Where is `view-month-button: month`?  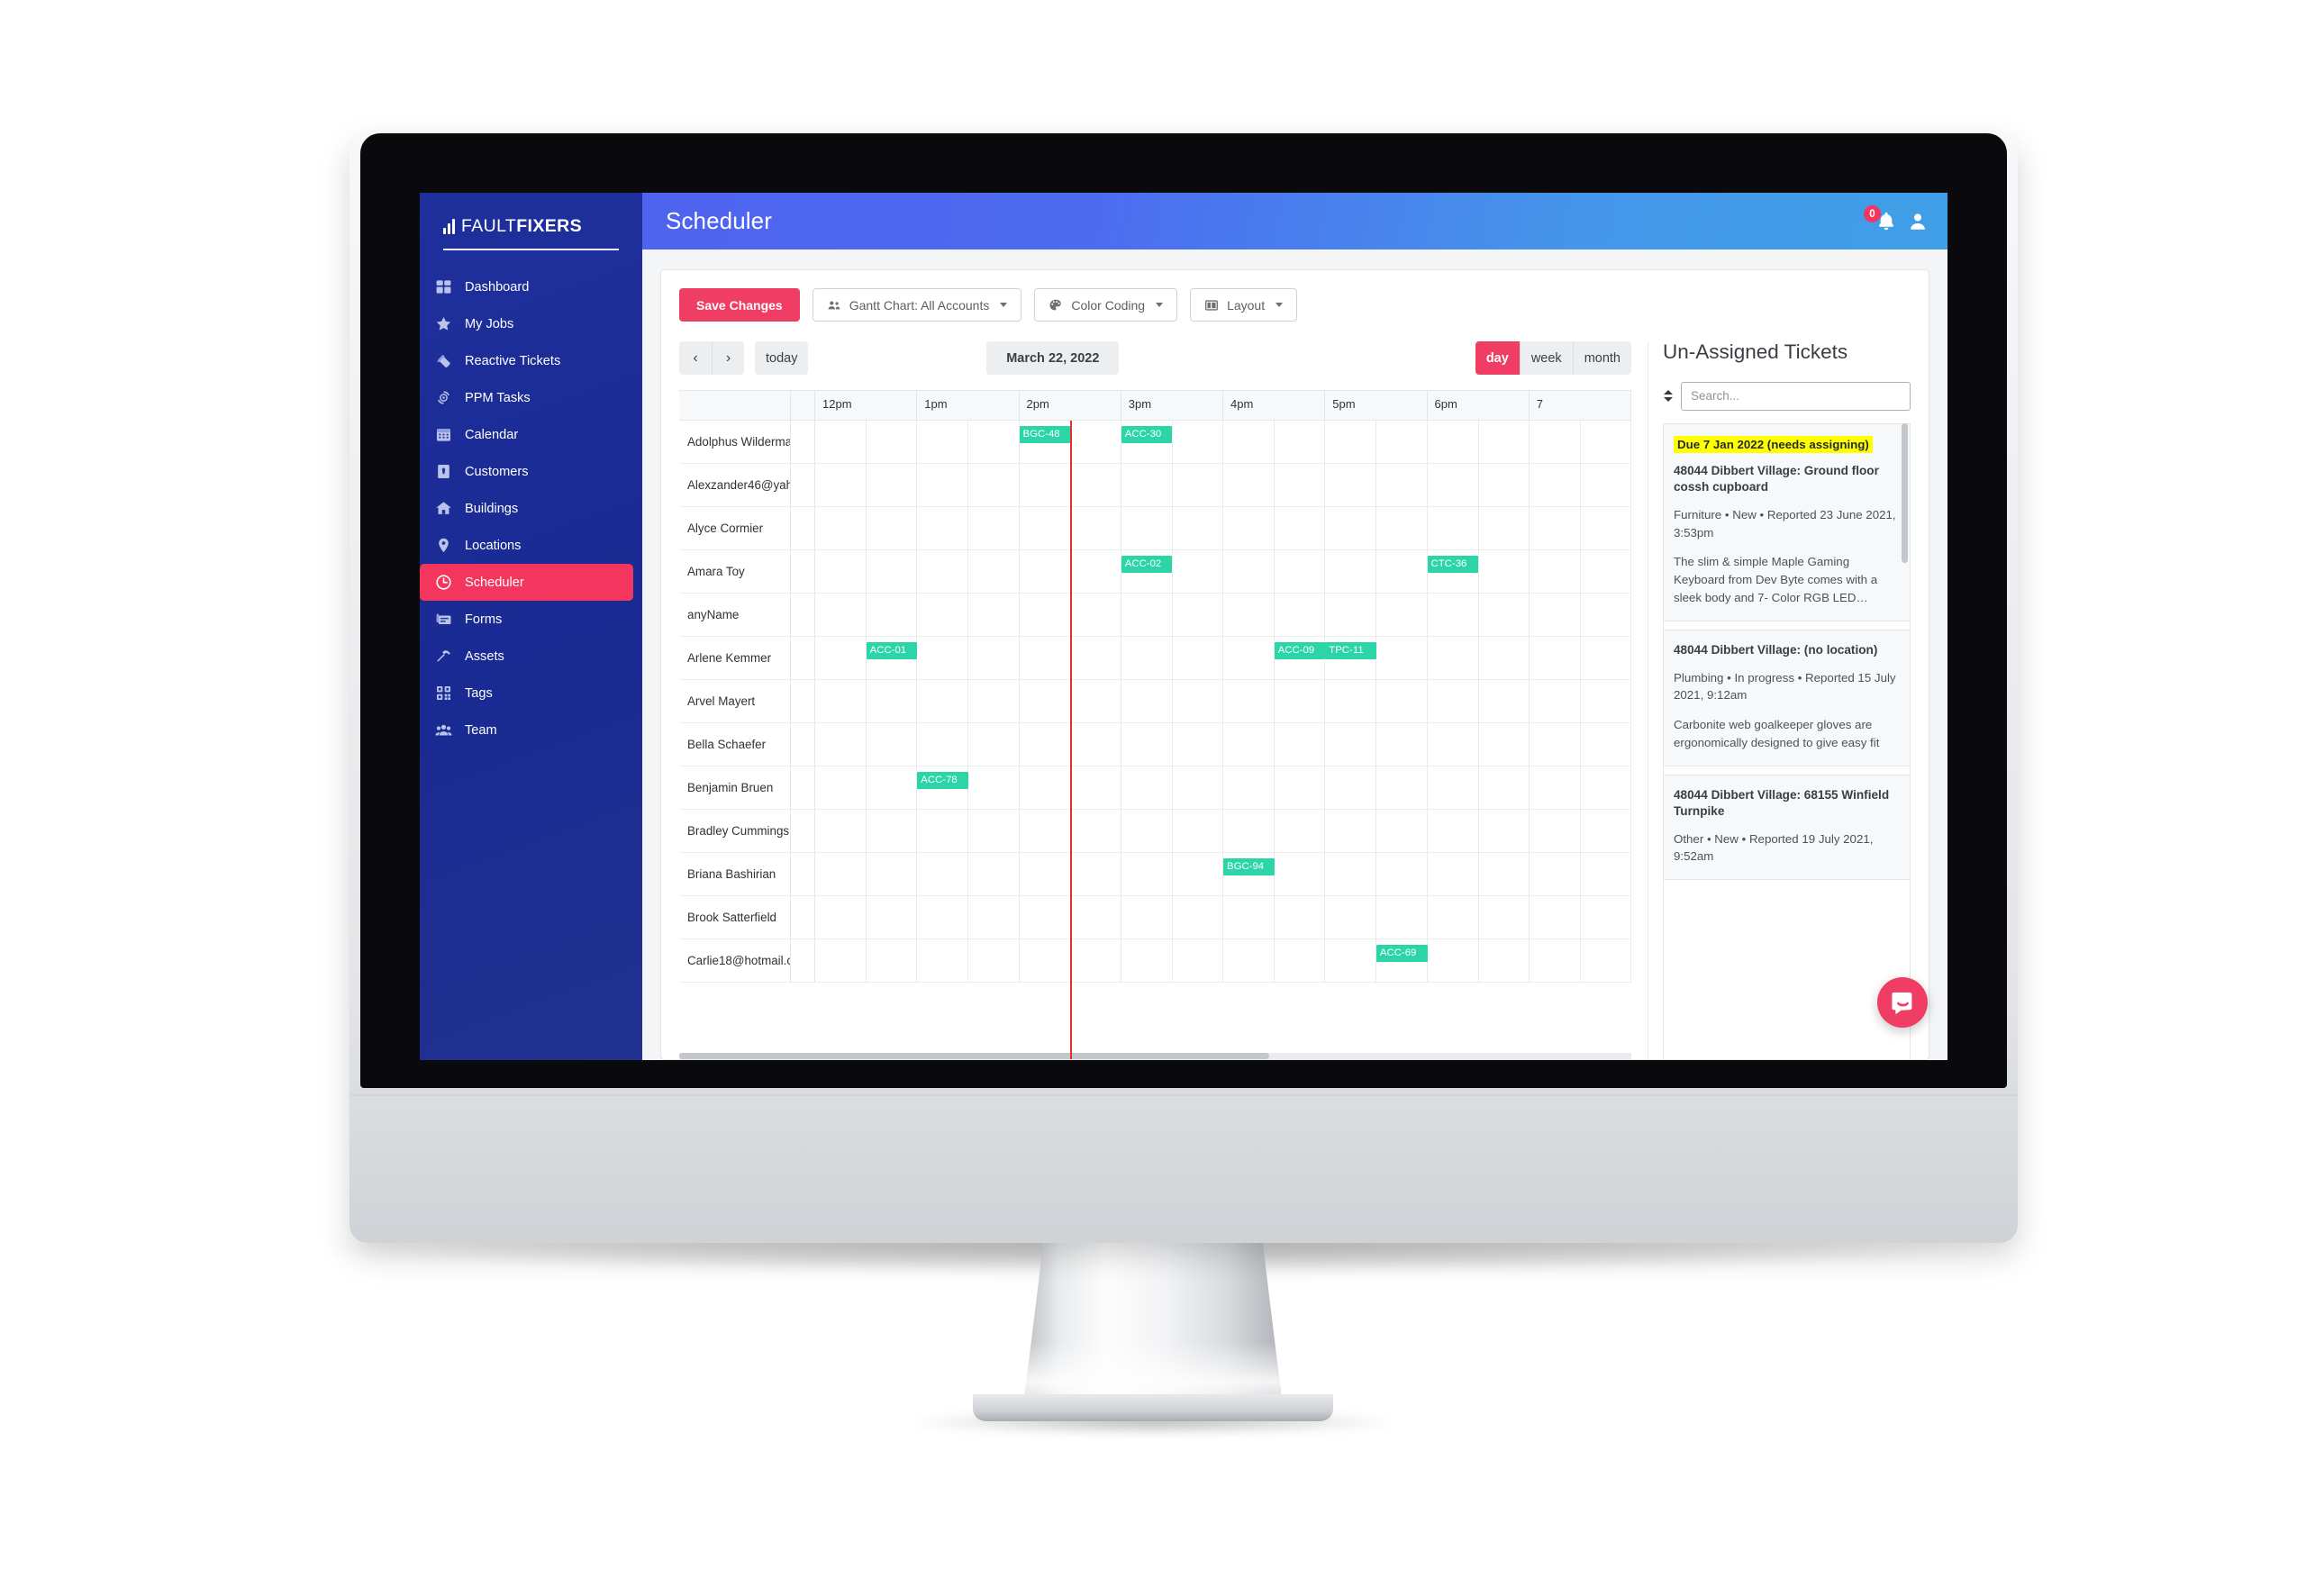
view-month-button: month is located at coordinates (1601, 358).